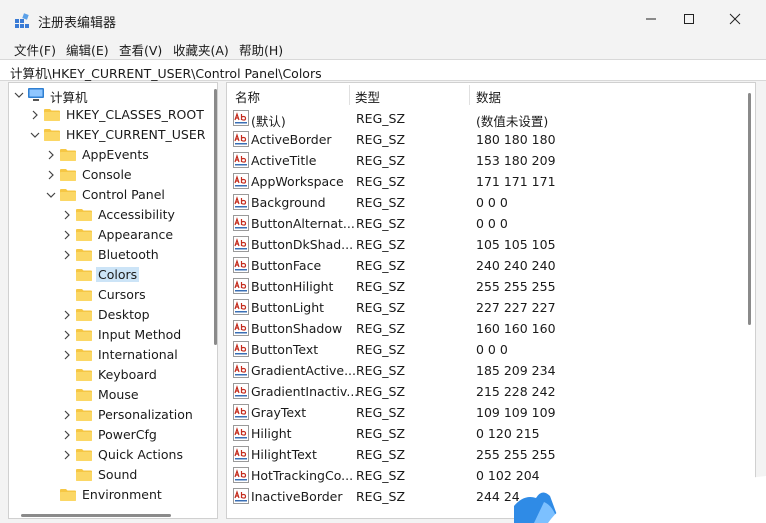 This screenshot has height=523, width=766. Describe the element at coordinates (508, 433) in the screenshot. I see `value-data: 0 120 215` at that location.